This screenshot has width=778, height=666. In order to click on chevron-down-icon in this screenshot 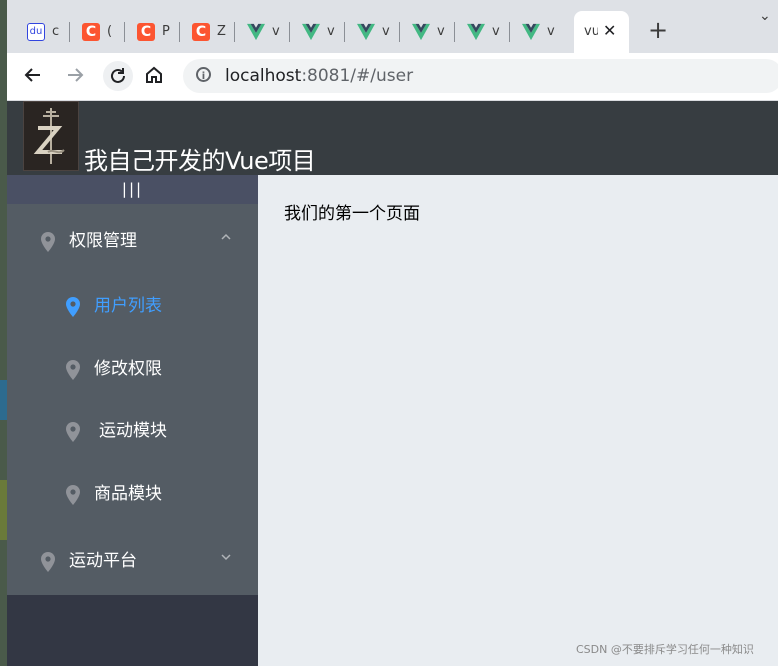, I will do `click(226, 557)`.